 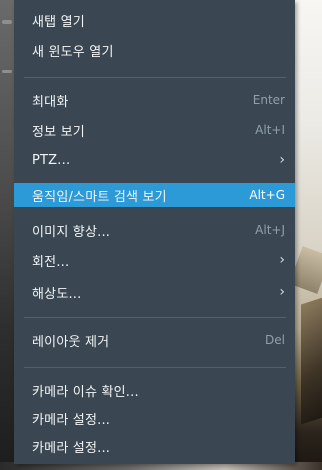 What do you see at coordinates (7, 235) in the screenshot?
I see `camera-view-left-edge` at bounding box center [7, 235].